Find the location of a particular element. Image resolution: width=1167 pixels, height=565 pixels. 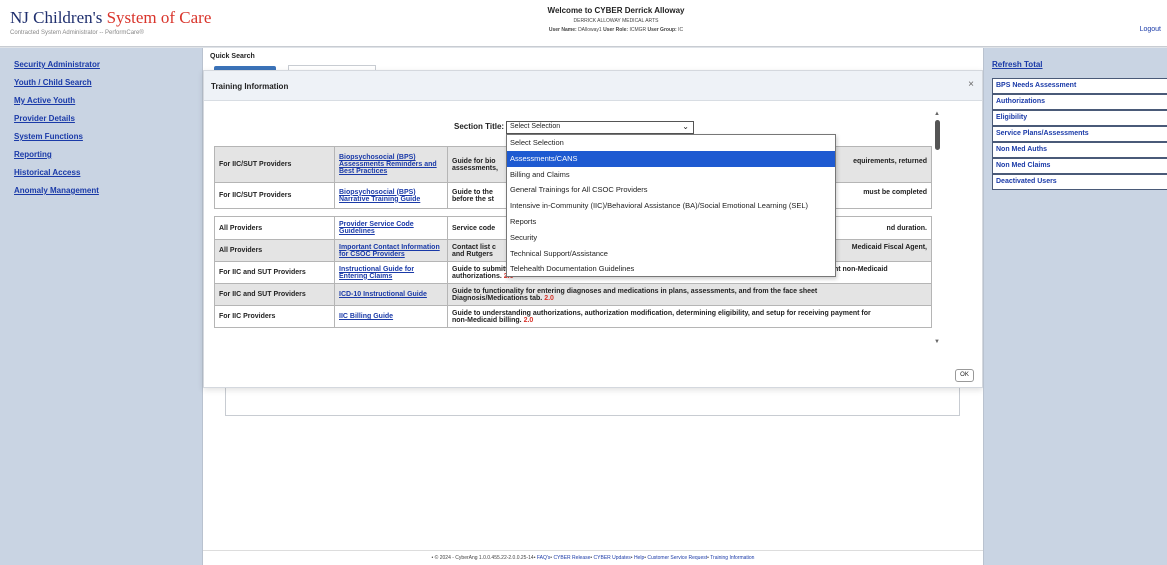

org-name: DERRICK ALLOWAY MEDICAL ARTS is located at coordinates (616, 21).